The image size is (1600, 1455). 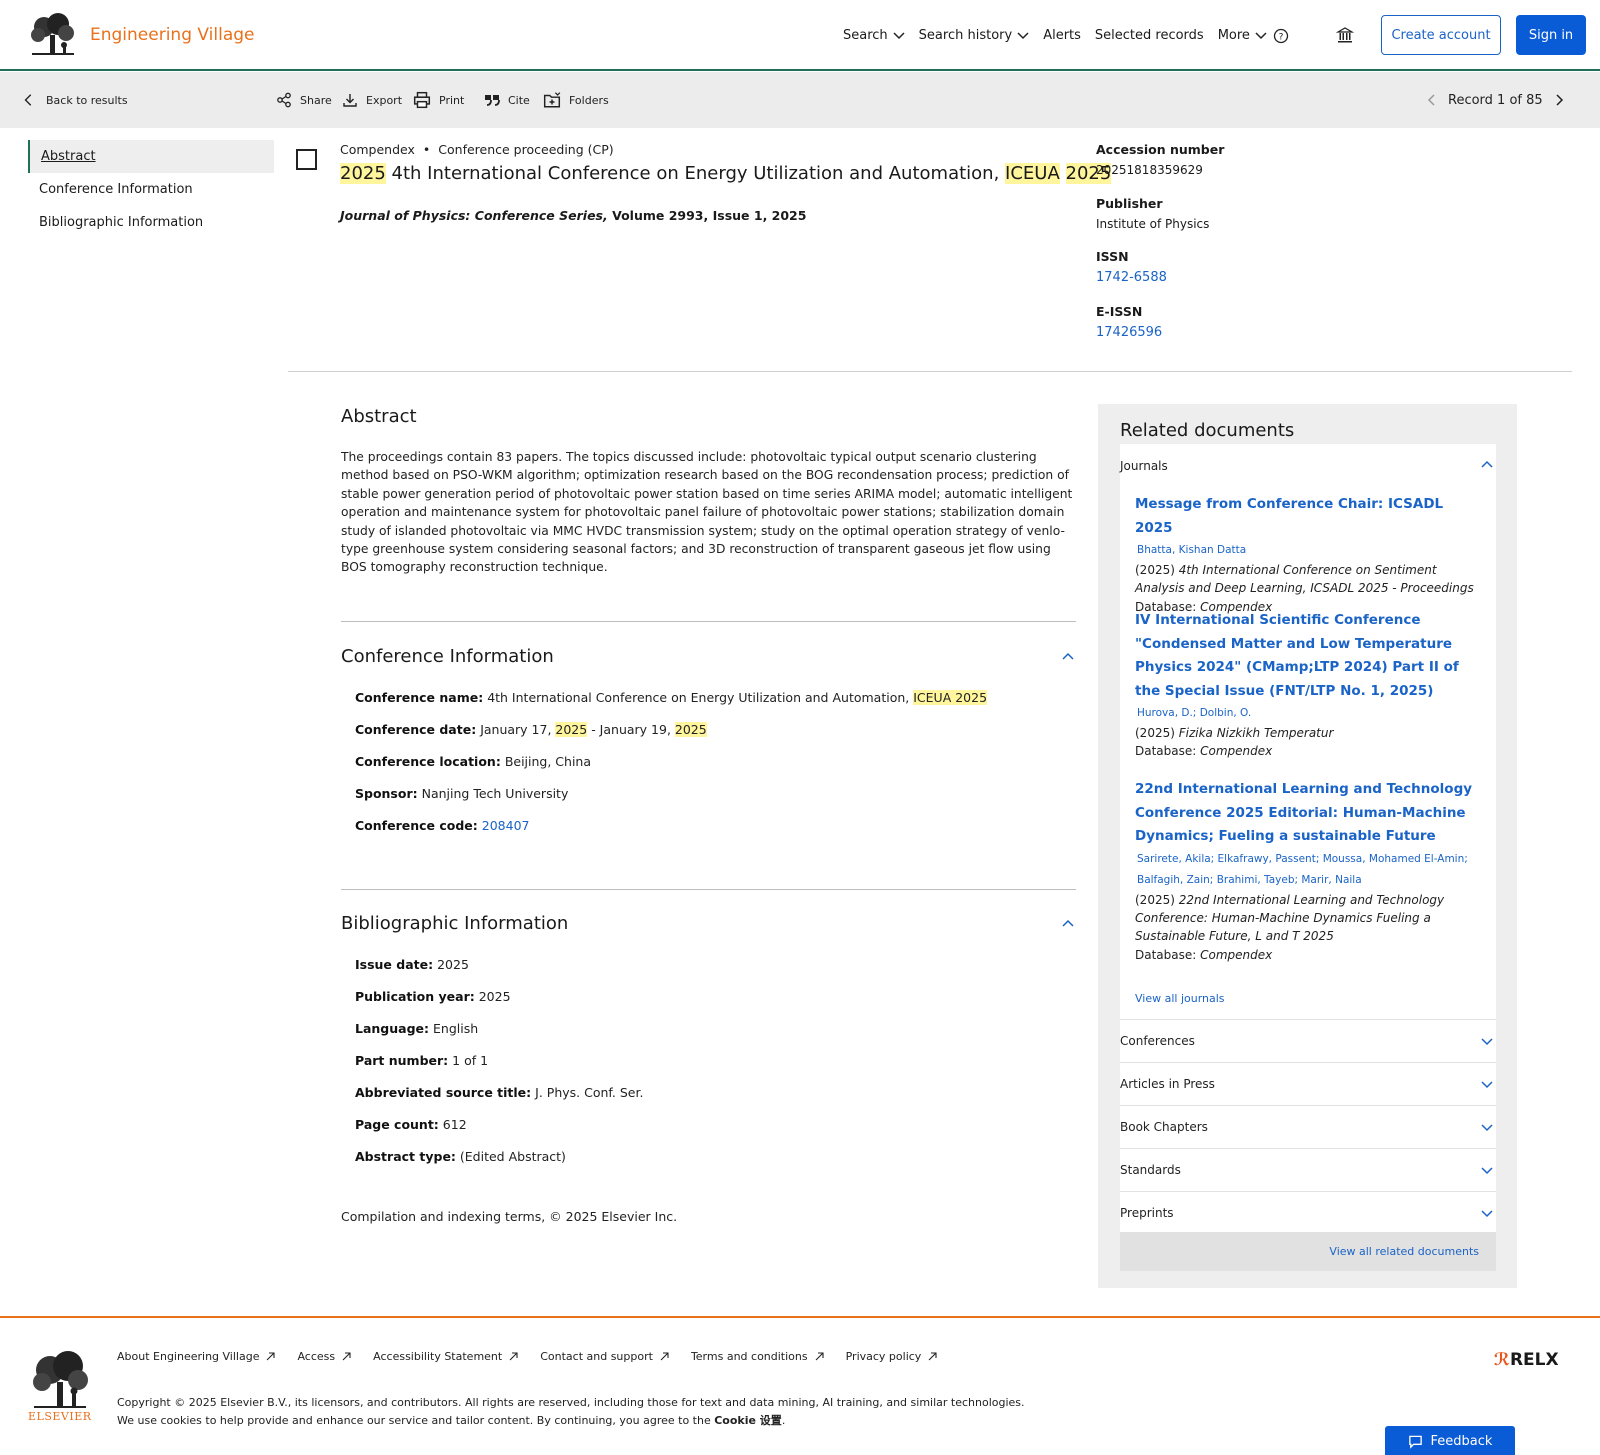 I want to click on help-icon: ?, so click(x=1281, y=36).